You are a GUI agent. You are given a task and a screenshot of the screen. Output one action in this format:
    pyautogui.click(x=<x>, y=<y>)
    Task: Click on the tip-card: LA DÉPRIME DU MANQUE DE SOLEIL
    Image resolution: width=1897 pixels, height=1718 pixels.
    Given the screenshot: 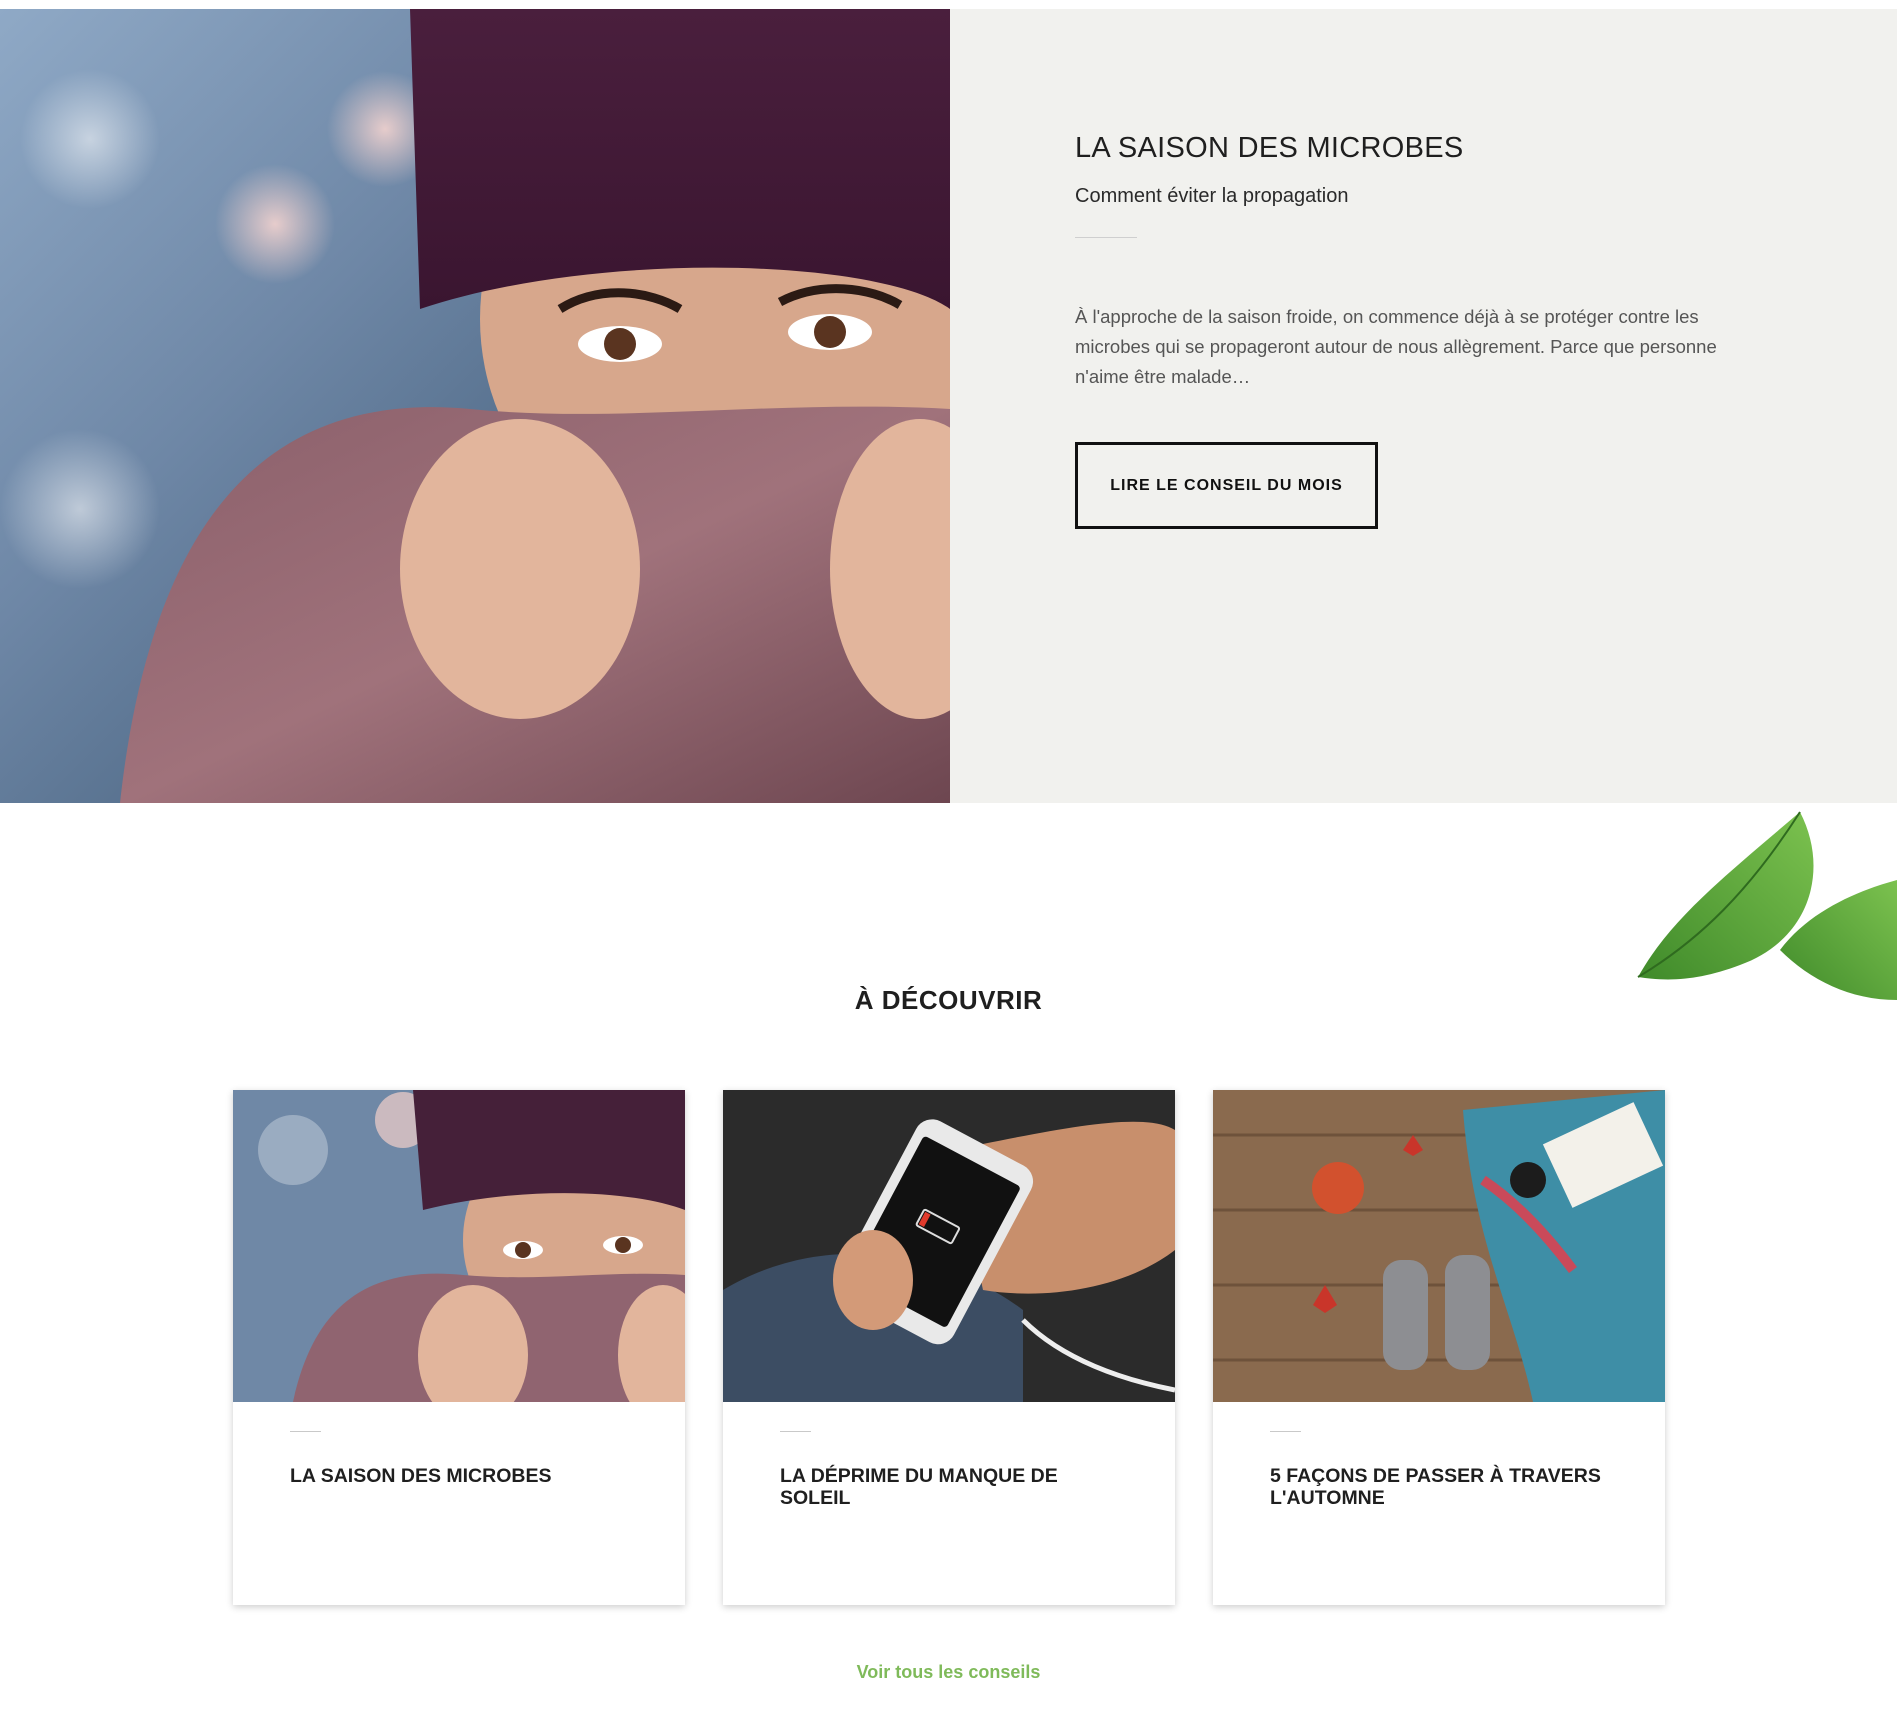 What is the action you would take?
    pyautogui.click(x=949, y=1347)
    